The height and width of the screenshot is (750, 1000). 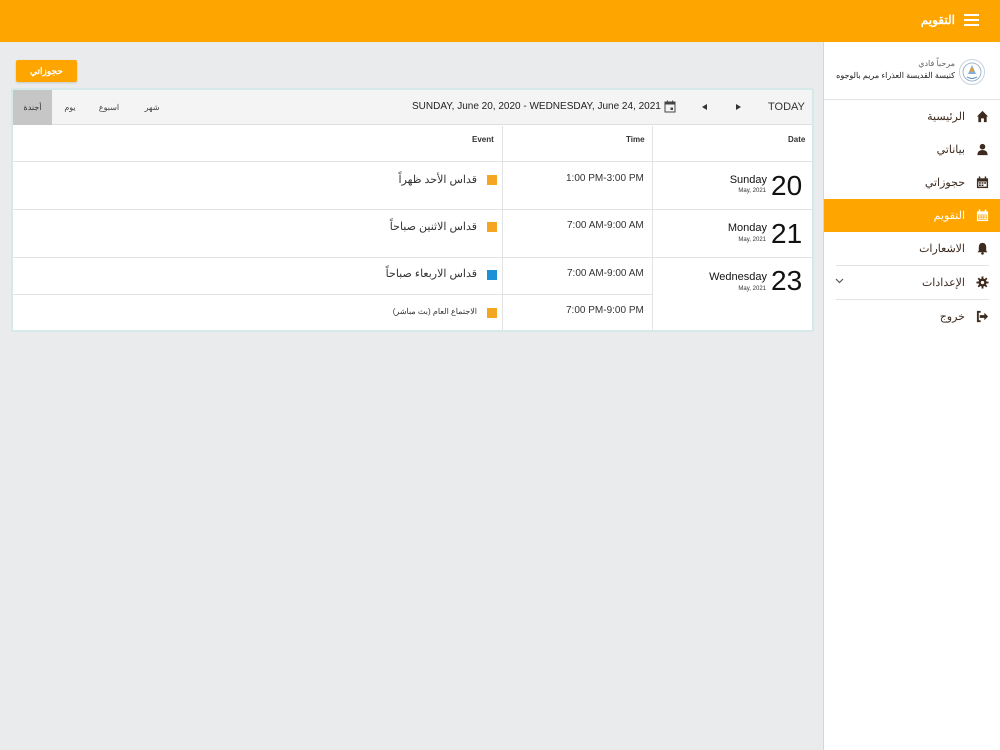 I want to click on event-title: قداس الأحد ظهراً, so click(x=438, y=179).